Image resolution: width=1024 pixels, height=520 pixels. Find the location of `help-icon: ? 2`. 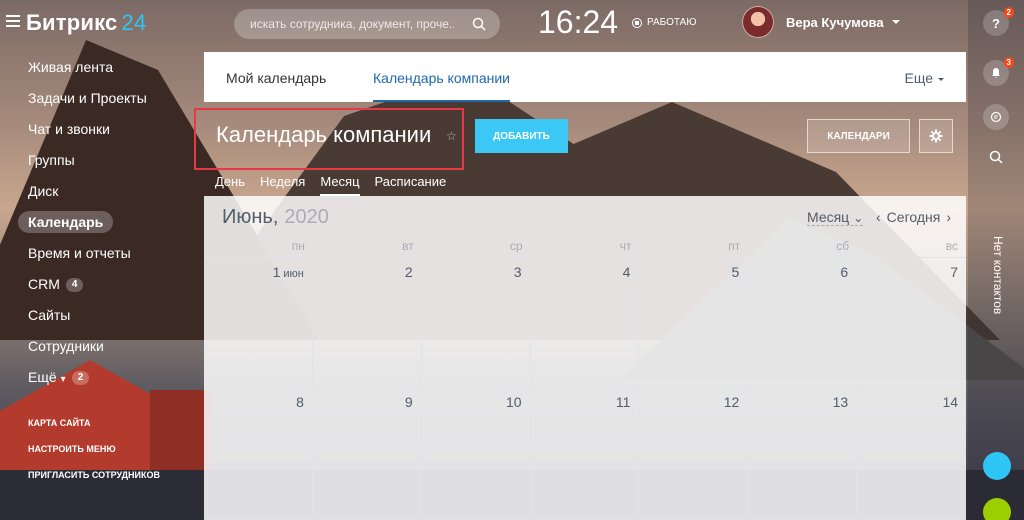

help-icon: ? 2 is located at coordinates (998, 21).